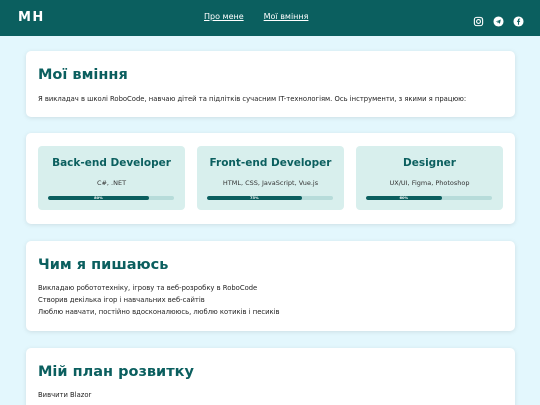 This screenshot has width=540, height=405. What do you see at coordinates (429, 163) in the screenshot?
I see `skill-title: Designer` at bounding box center [429, 163].